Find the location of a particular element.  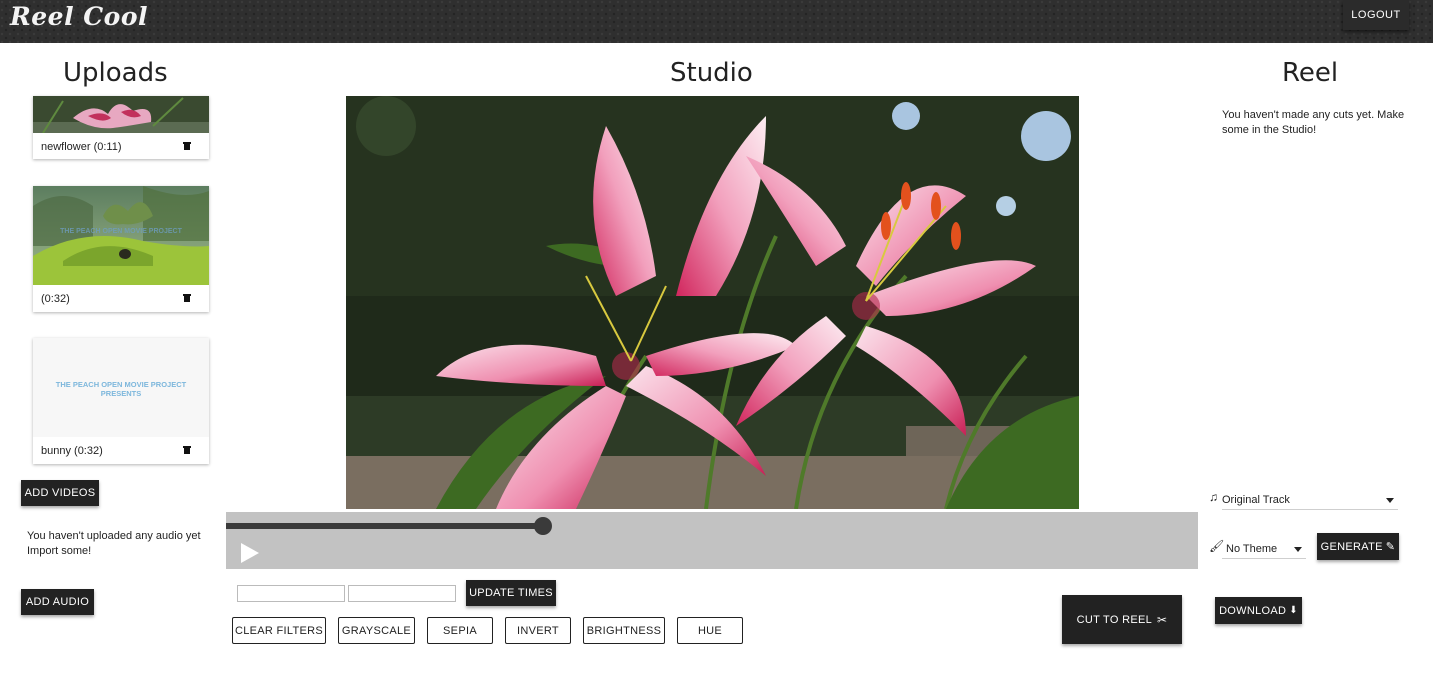

cut-to-reel-label: CUT TO REEL is located at coordinates (1114, 619).